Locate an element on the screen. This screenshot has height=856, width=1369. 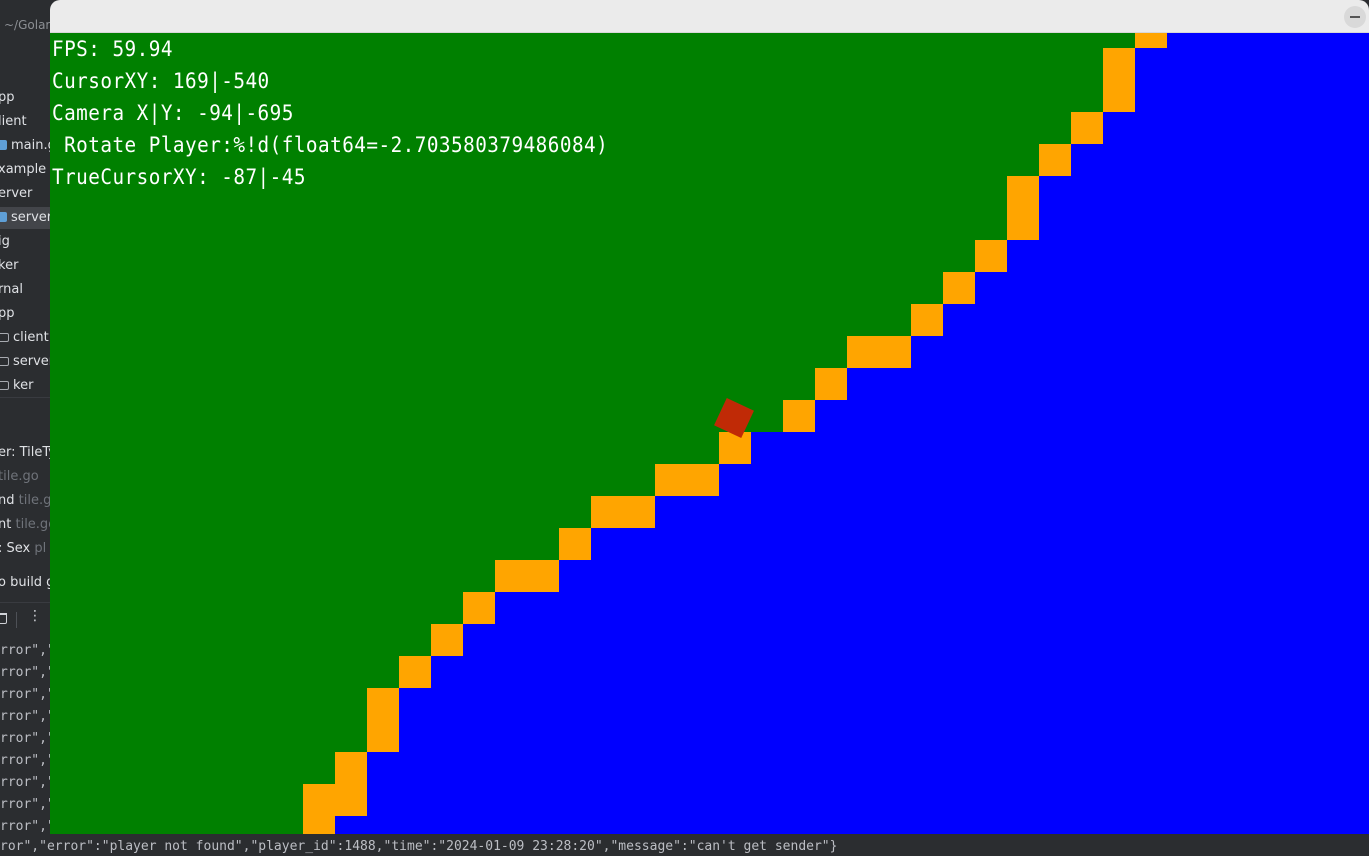
hud-line: FPS: 59.94 is located at coordinates (112, 49).